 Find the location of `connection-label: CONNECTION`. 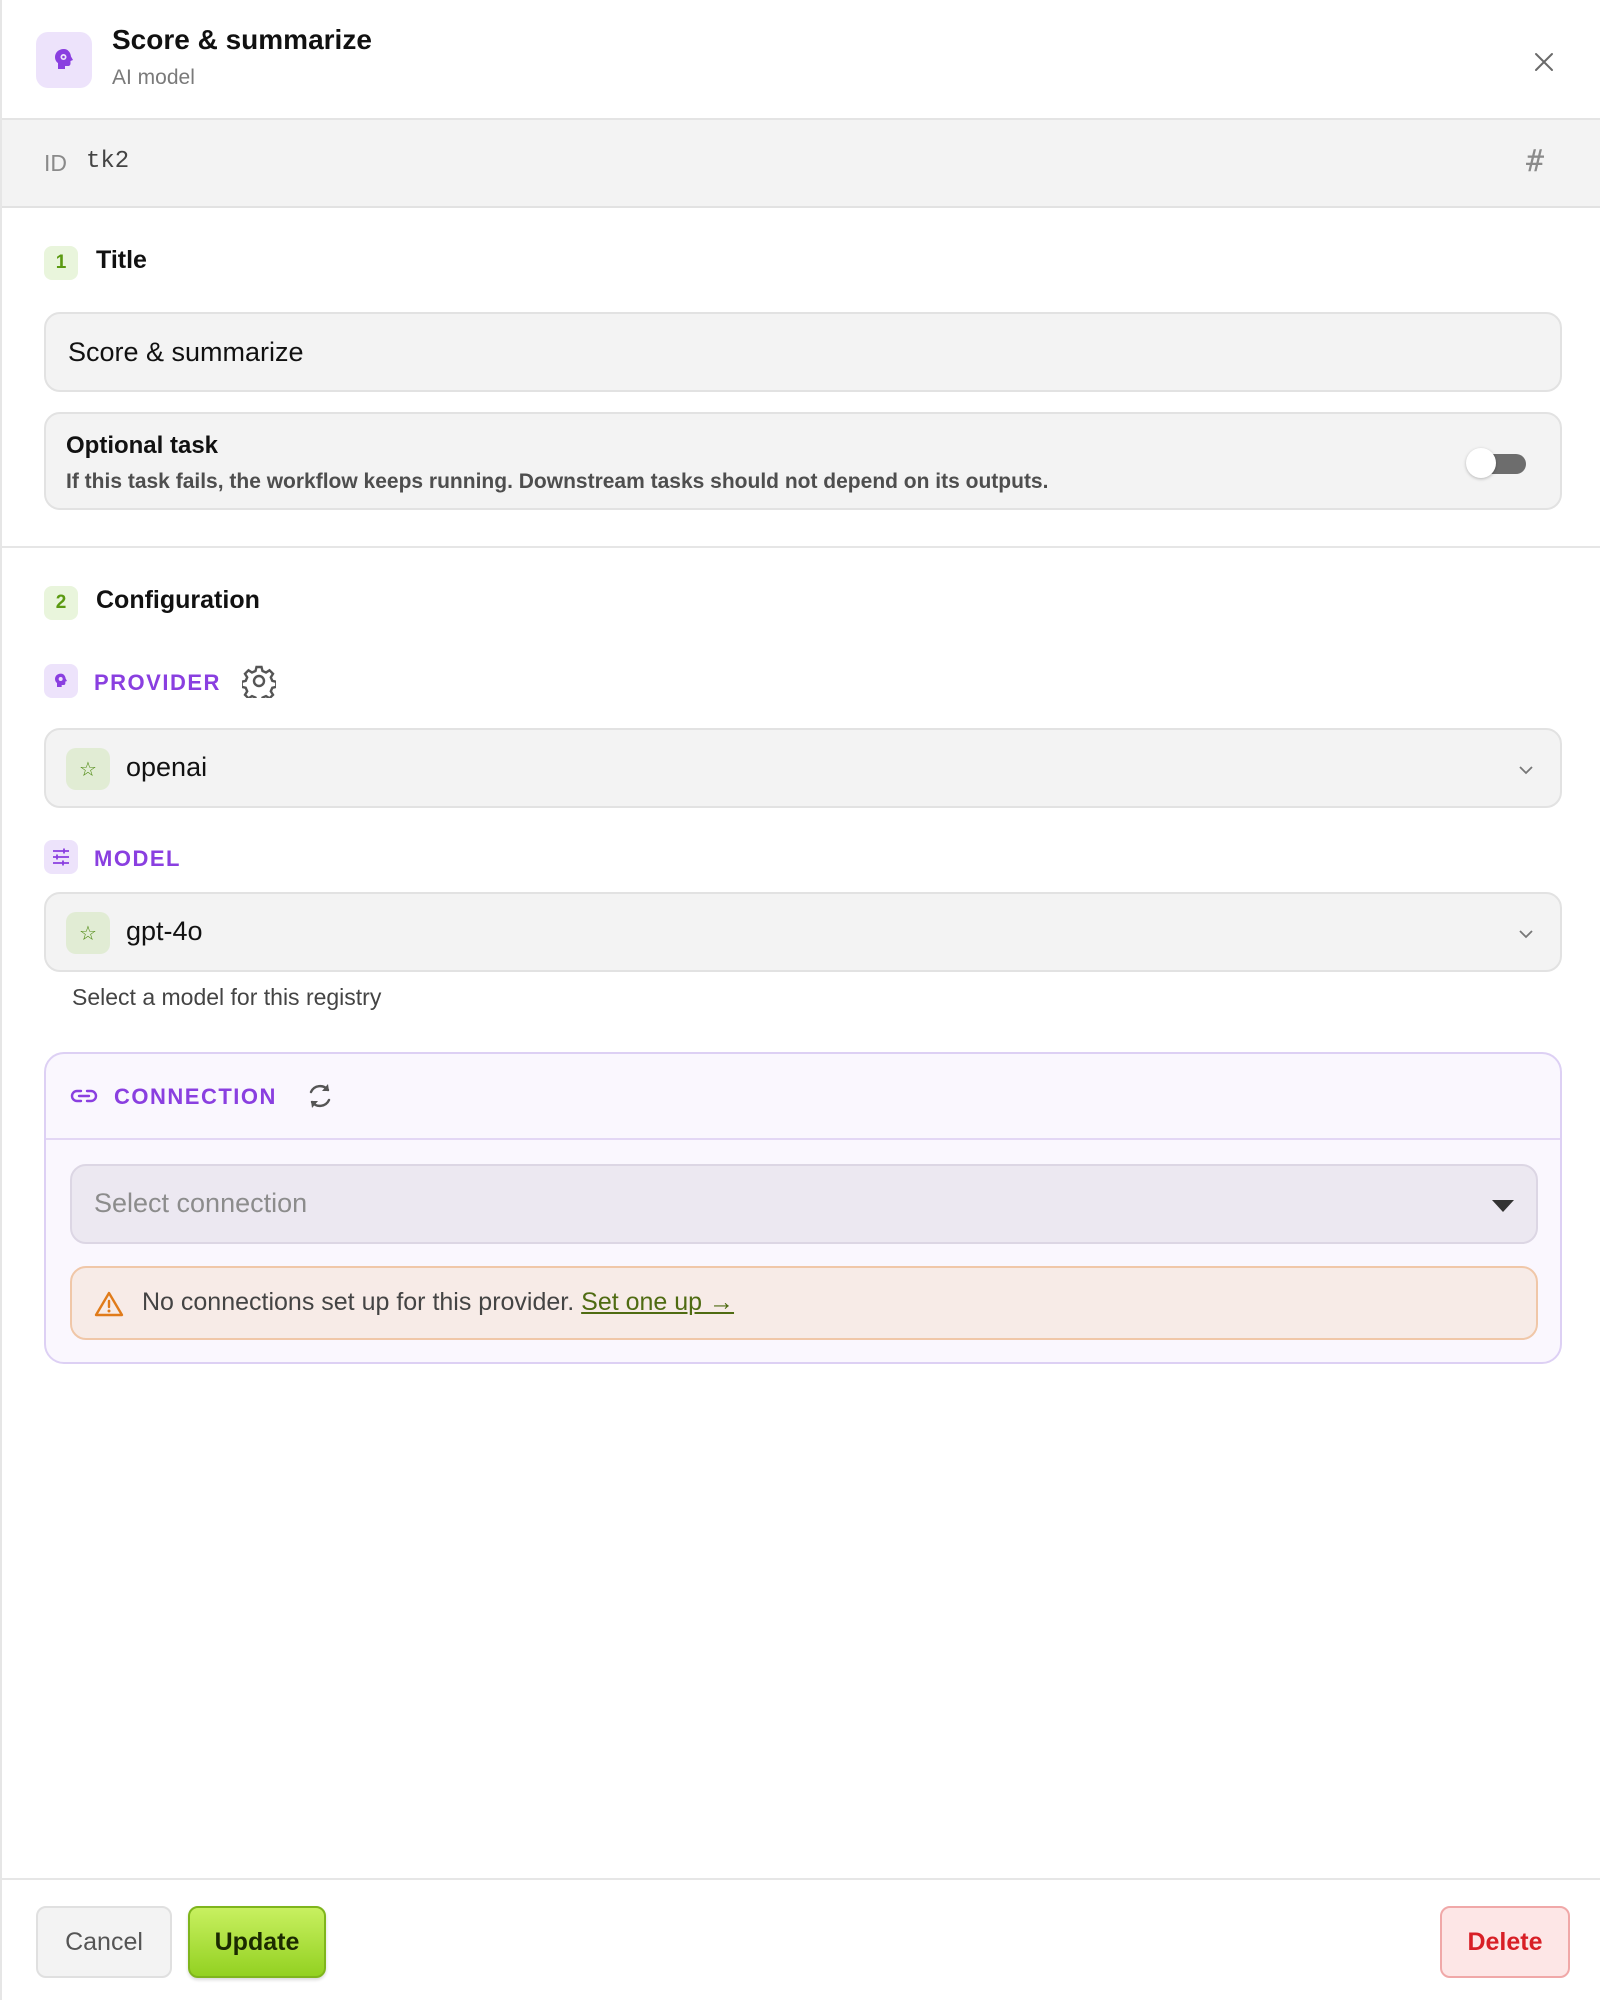

connection-label: CONNECTION is located at coordinates (195, 1096).